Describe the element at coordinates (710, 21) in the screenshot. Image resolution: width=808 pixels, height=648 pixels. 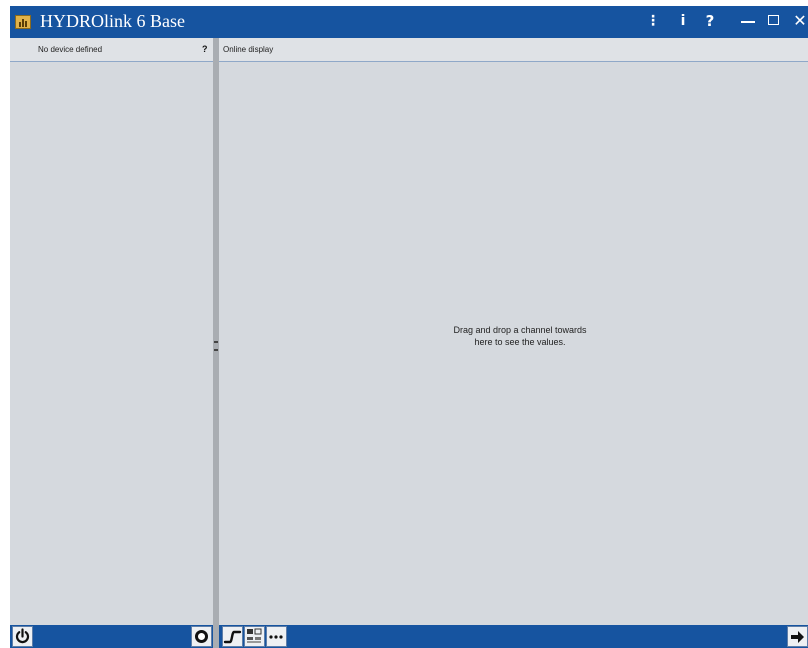
I see `help-button: ?` at that location.